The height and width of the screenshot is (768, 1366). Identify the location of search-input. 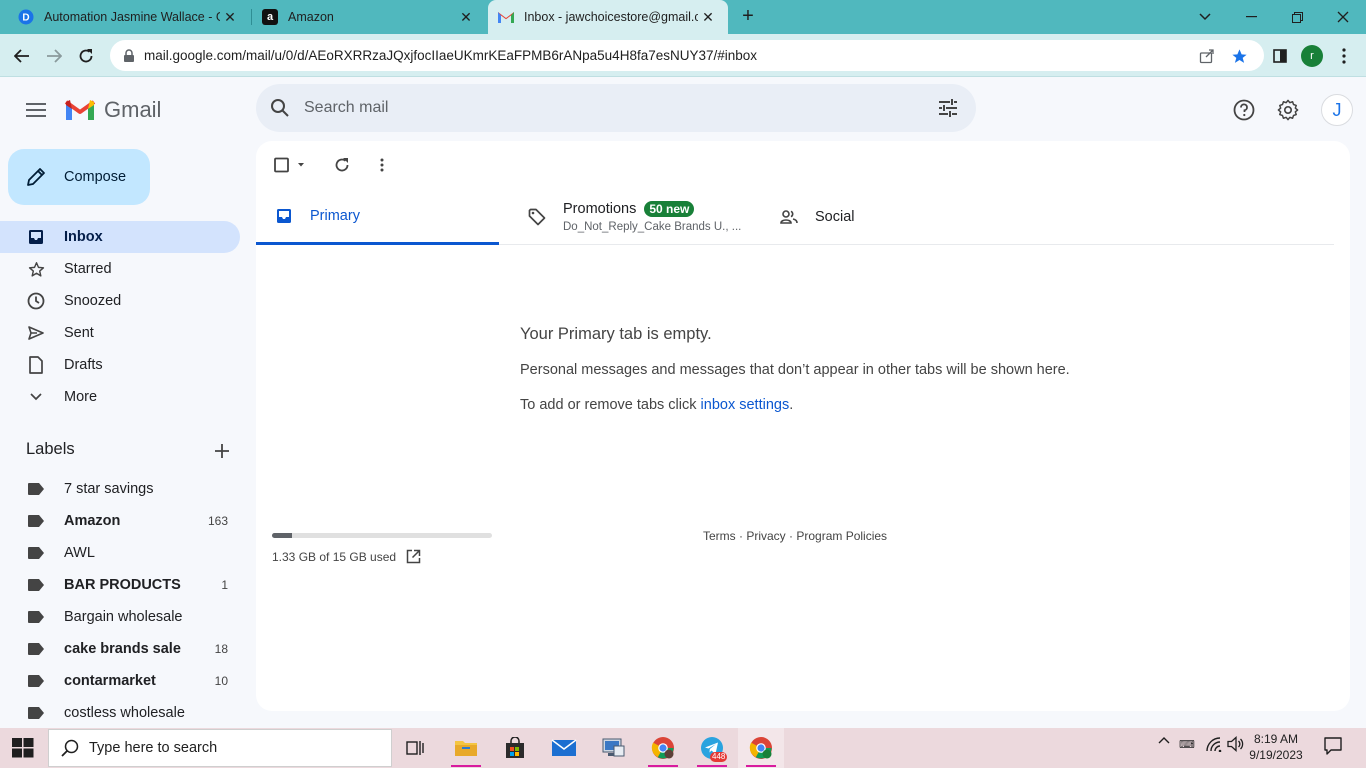
(612, 108).